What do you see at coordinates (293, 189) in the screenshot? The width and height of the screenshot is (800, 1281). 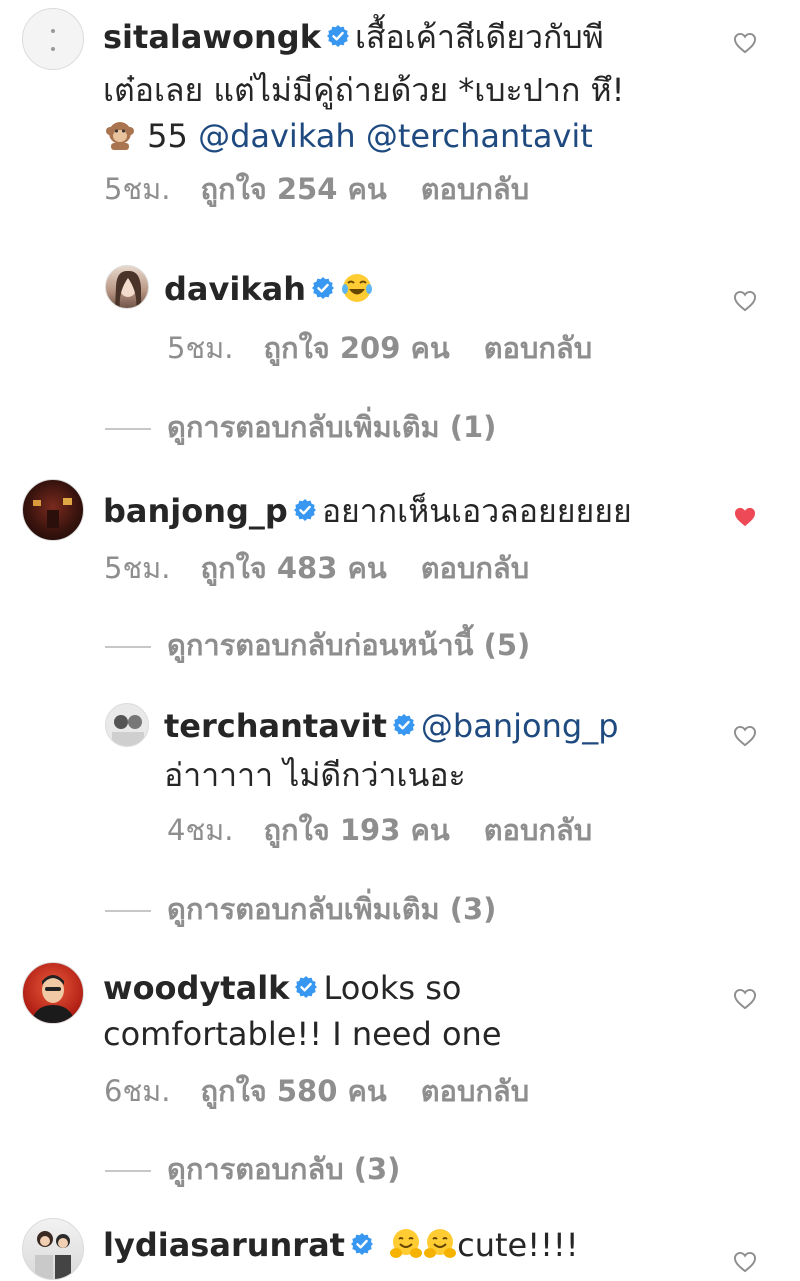 I see `like-count: ถูกใจ 254 คน` at bounding box center [293, 189].